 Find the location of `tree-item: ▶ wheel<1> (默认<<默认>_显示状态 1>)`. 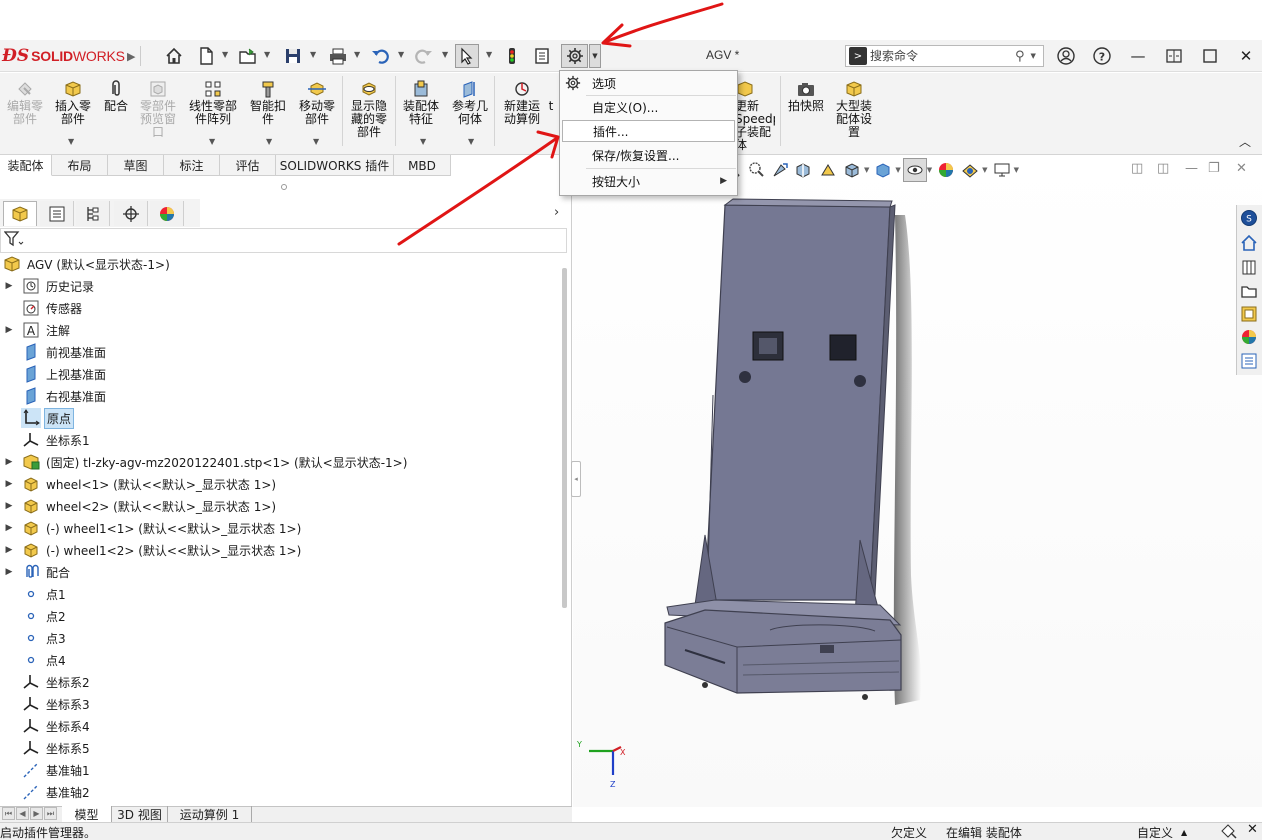

tree-item: ▶ wheel<1> (默认<<默认>_显示状态 1>) is located at coordinates (140, 484).